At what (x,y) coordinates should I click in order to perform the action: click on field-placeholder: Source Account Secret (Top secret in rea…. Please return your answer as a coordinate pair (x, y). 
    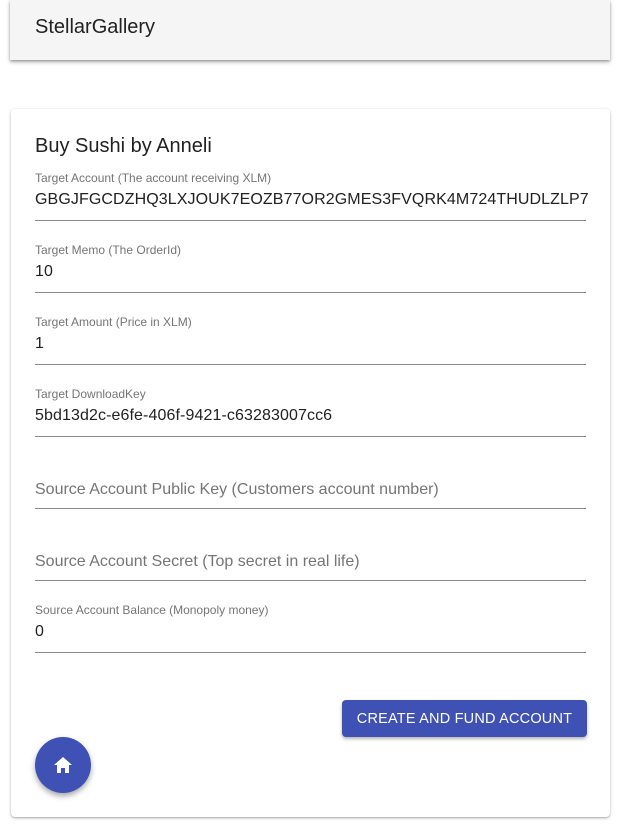
    Looking at the image, I should click on (197, 561).